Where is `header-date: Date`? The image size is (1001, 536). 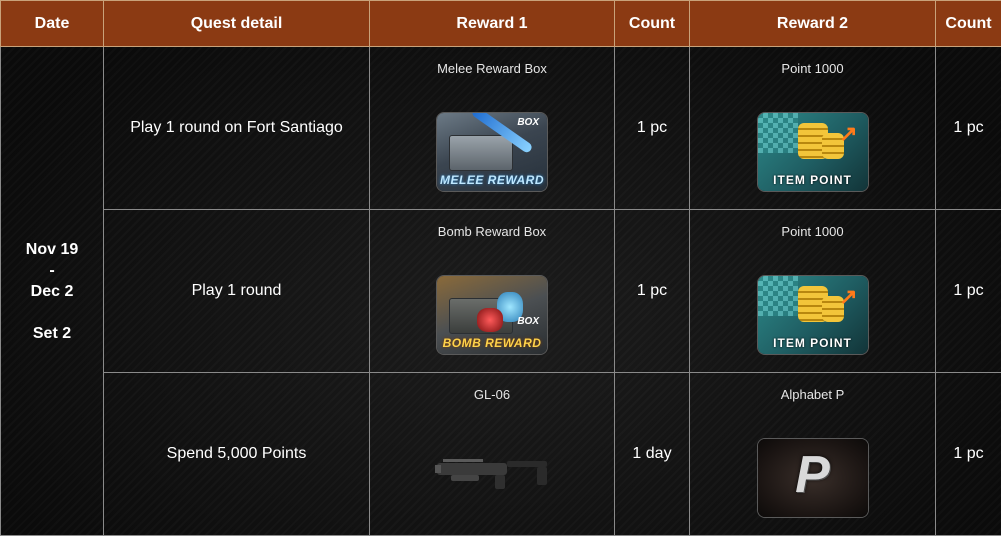
header-date: Date is located at coordinates (52, 23).